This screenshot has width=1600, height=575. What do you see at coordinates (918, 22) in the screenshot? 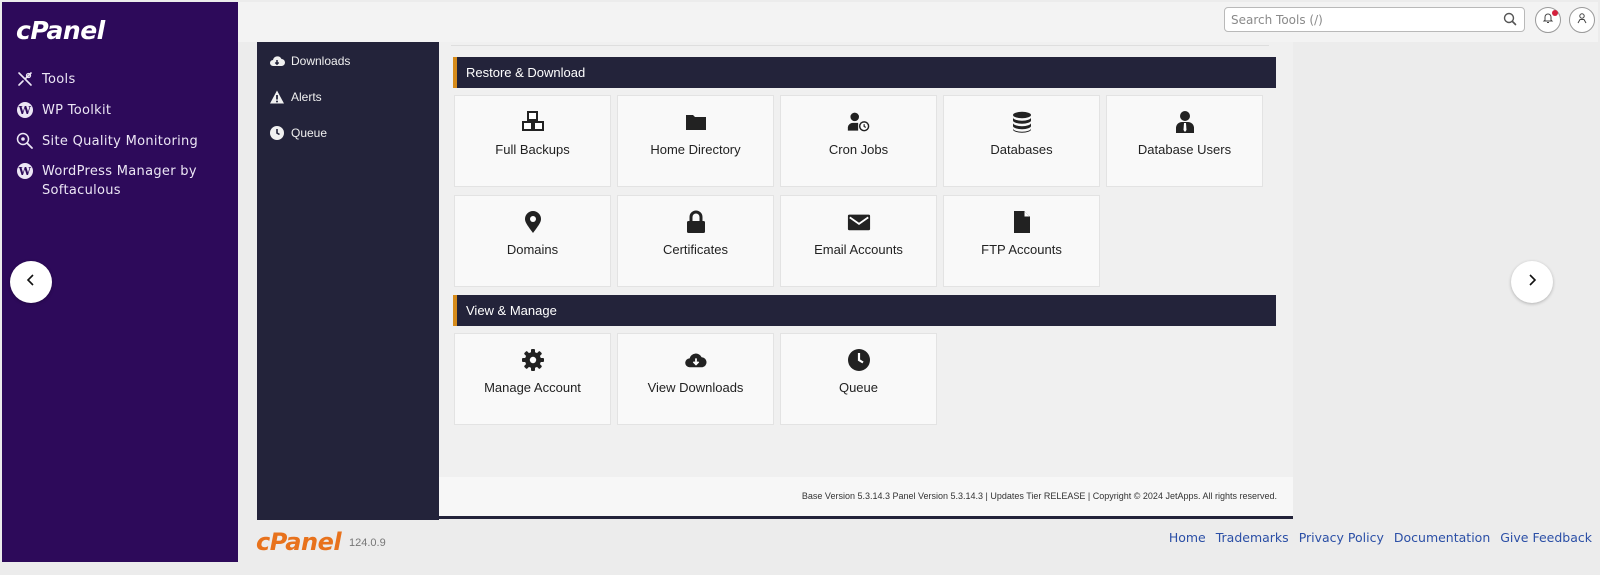
I see `top-bar: Search Tools (/)` at bounding box center [918, 22].